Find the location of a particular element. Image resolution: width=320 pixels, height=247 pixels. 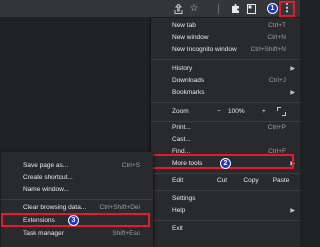

menu-item-print: Print... Ctrl+P is located at coordinates (225, 128).